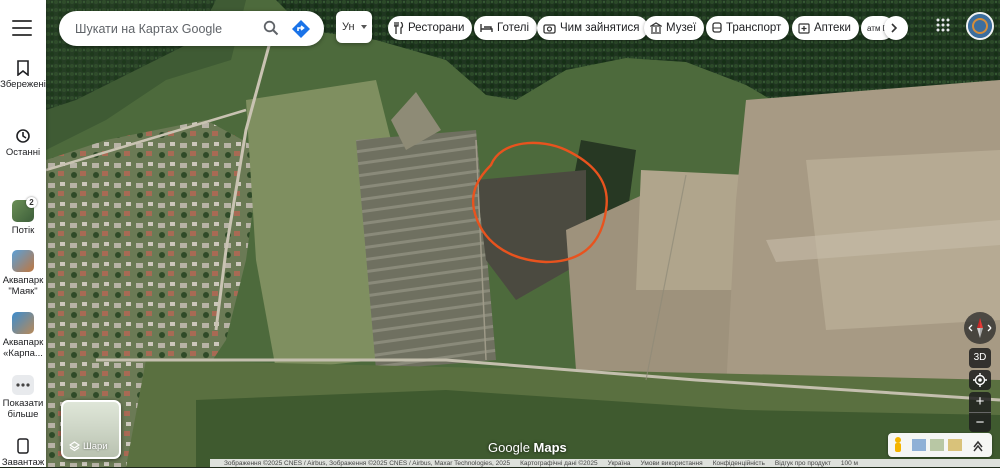  What do you see at coordinates (898, 444) in the screenshot?
I see `pegman-icon` at bounding box center [898, 444].